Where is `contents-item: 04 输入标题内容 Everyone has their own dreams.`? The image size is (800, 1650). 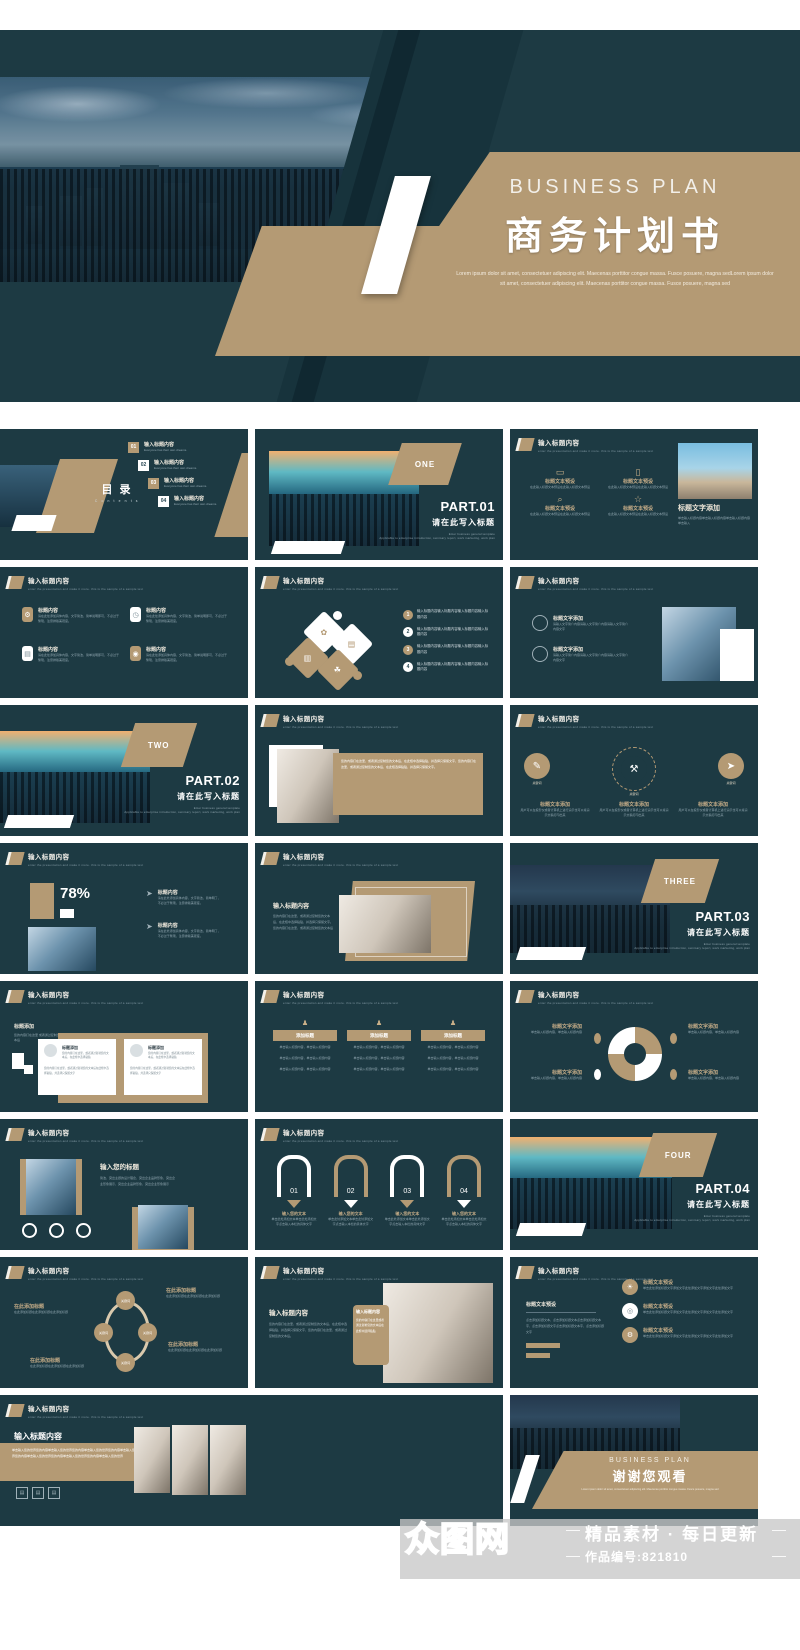 contents-item: 04 输入标题内容 Everyone has their own dreams. is located at coordinates (187, 501).